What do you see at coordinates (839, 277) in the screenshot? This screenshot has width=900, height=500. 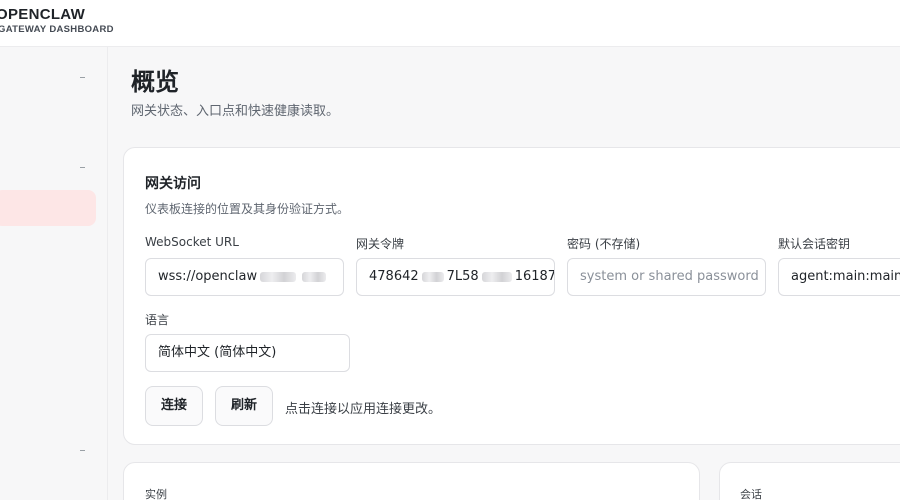 I see `session-key-input: agent:main:main` at bounding box center [839, 277].